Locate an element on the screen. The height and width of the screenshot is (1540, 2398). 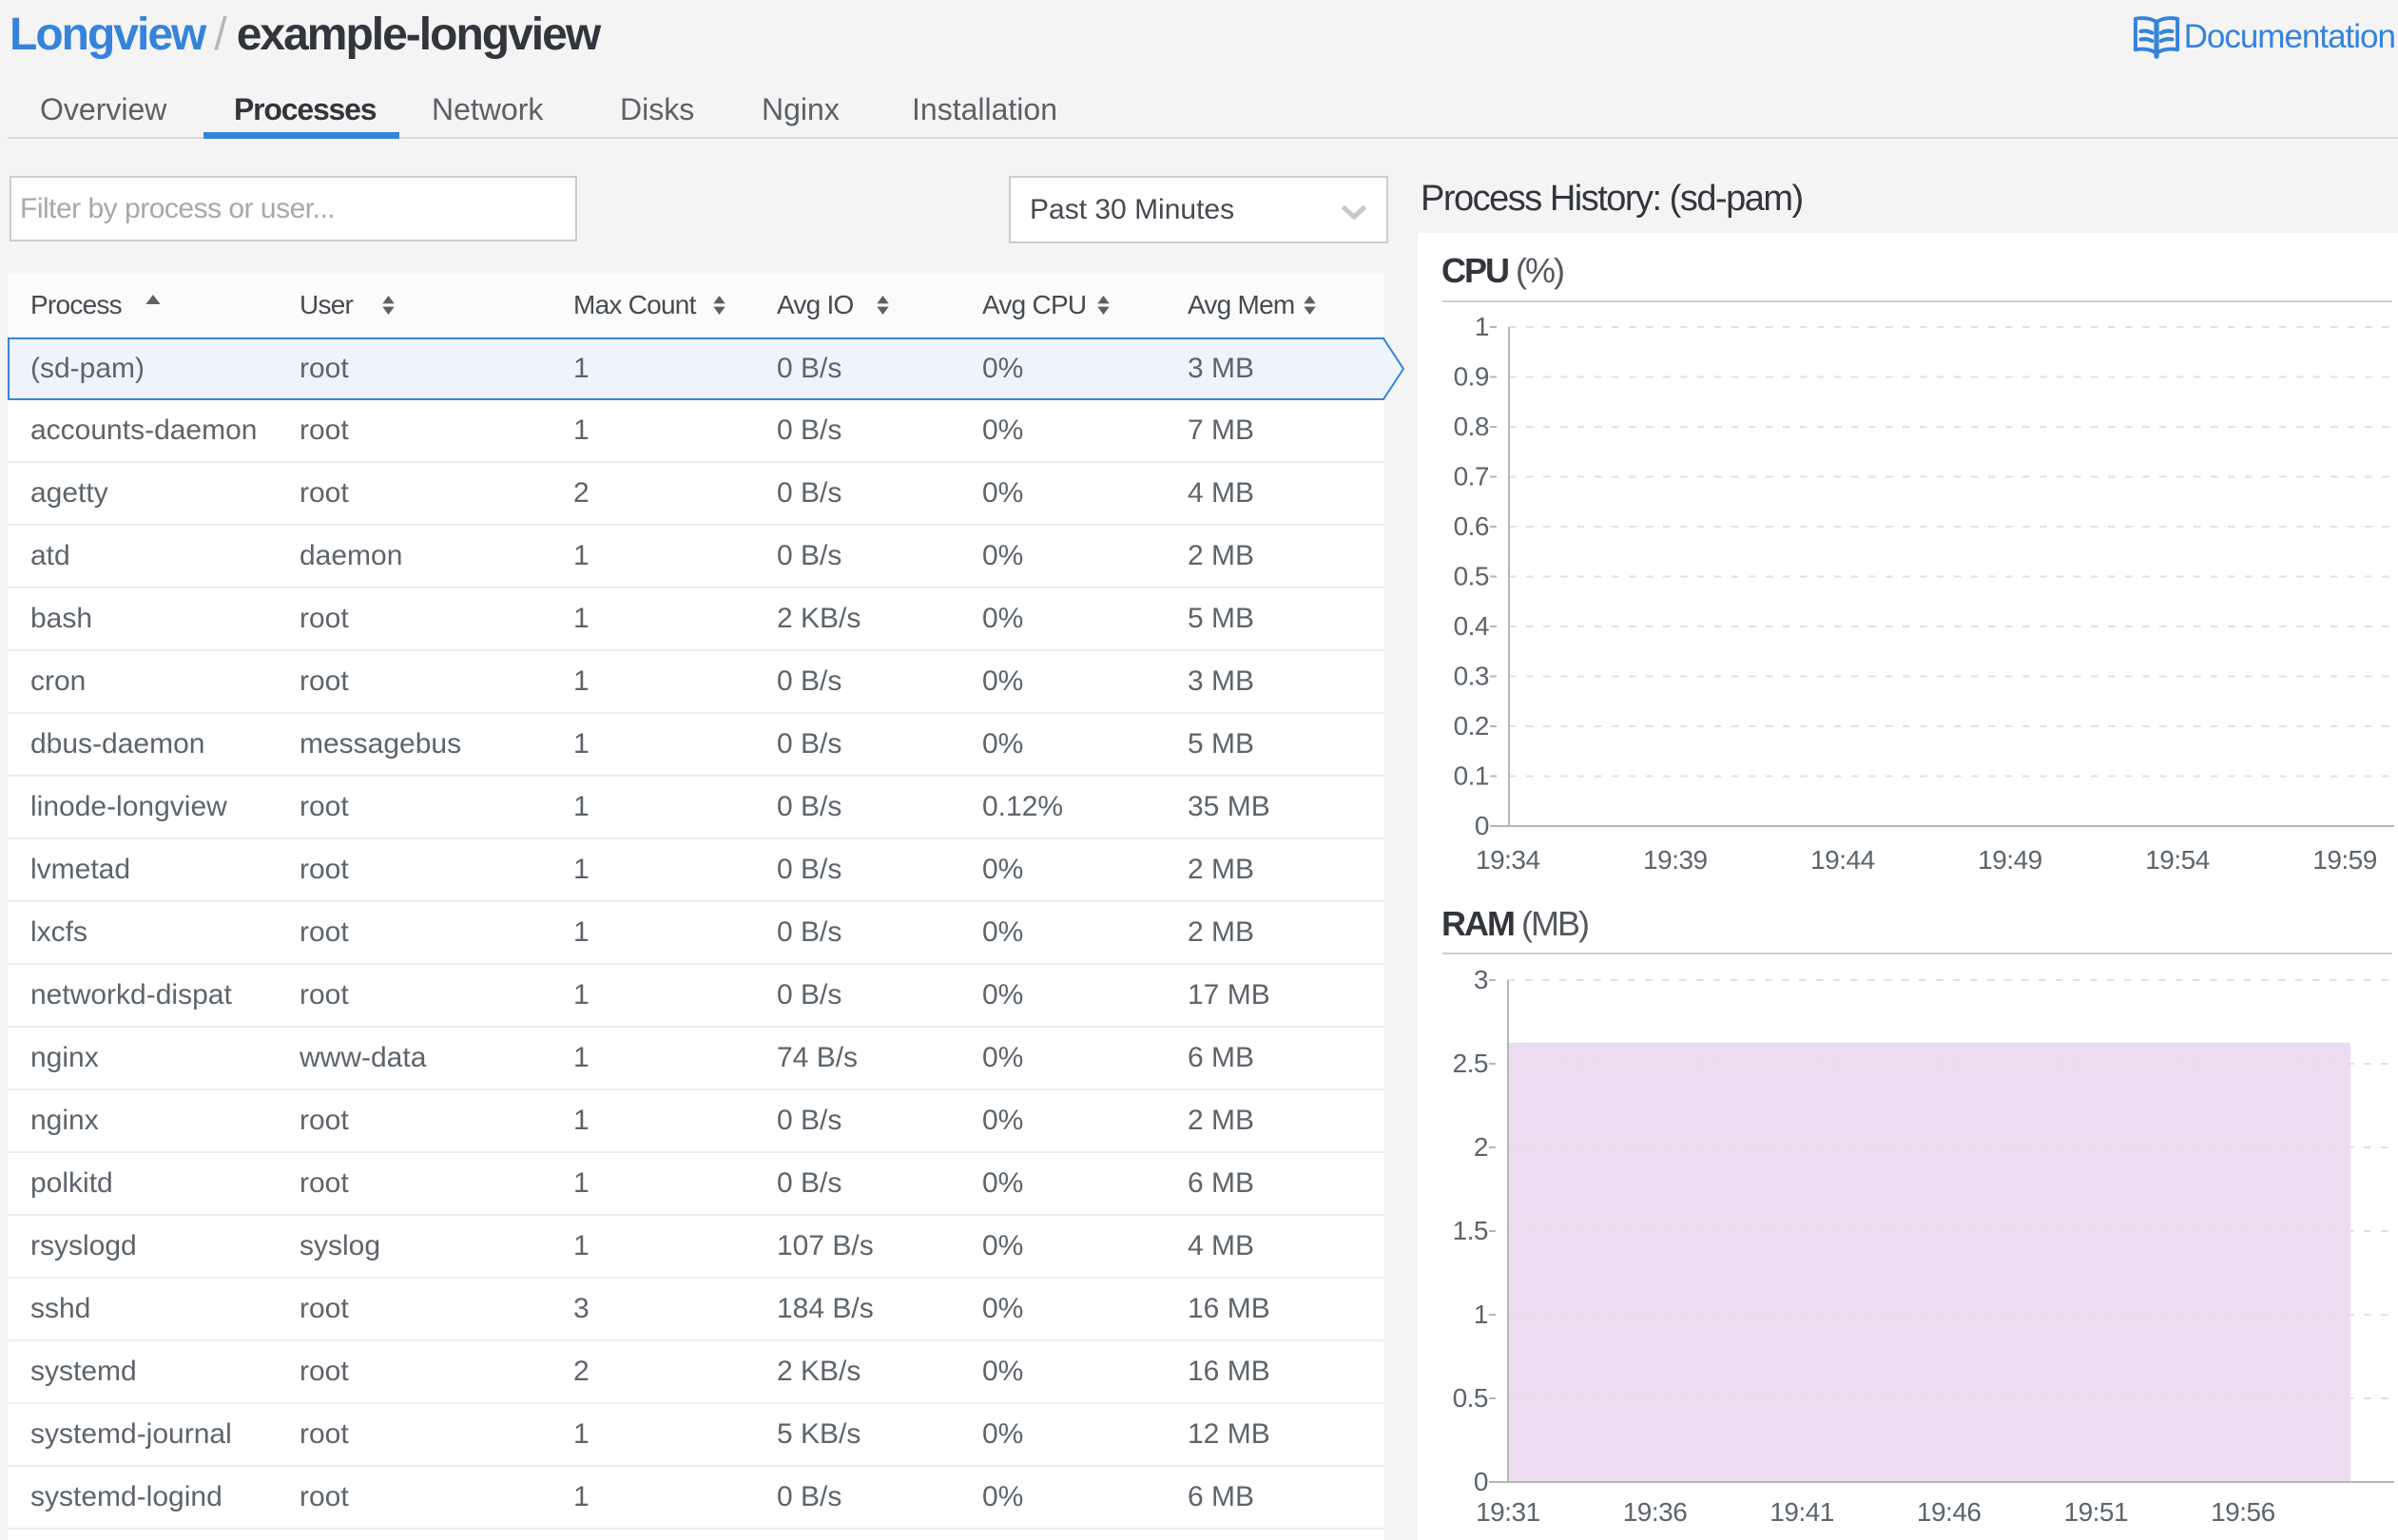
svg-text: 0.1 is located at coordinates (1471, 776).